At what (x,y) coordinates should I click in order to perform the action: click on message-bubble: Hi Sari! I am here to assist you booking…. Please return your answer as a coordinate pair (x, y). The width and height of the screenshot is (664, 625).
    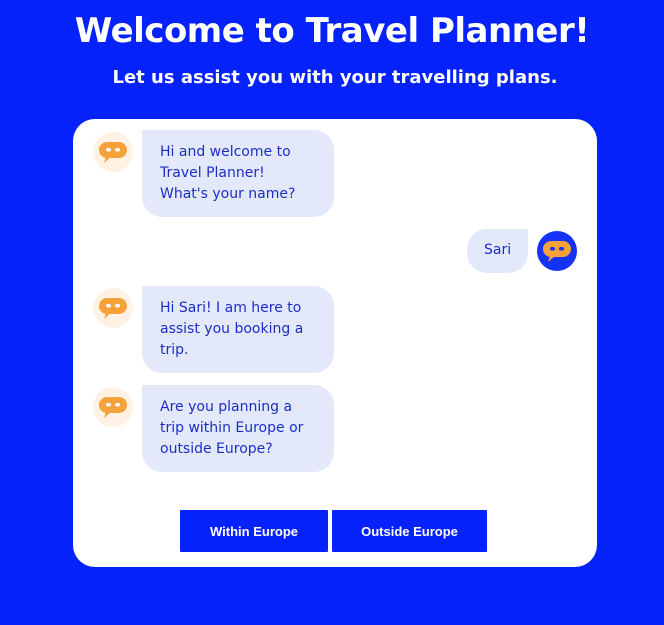
    Looking at the image, I should click on (238, 329).